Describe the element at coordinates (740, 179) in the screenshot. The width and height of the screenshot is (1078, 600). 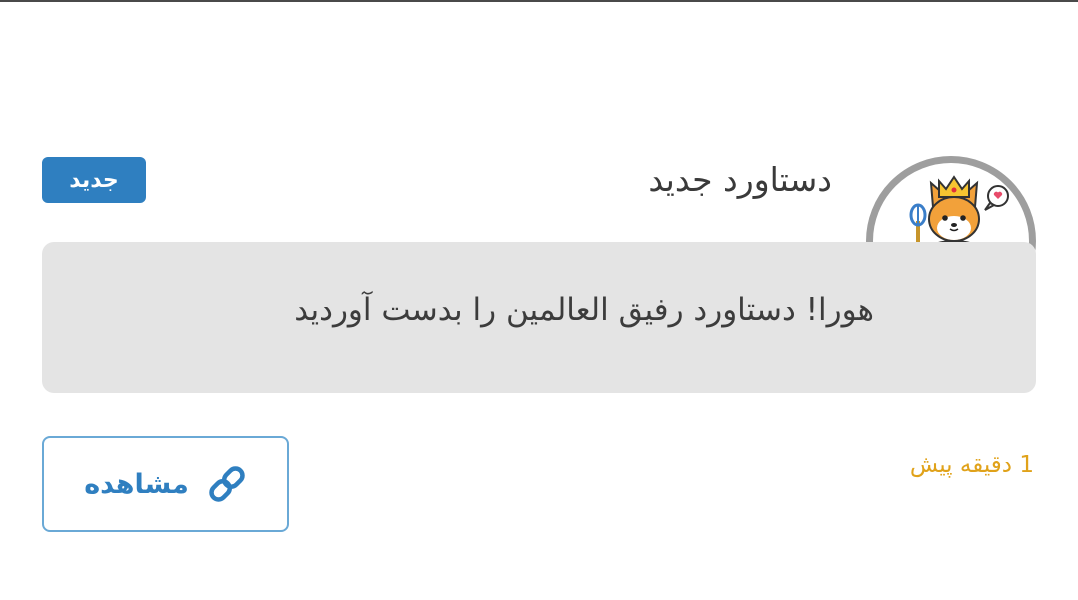
I see `notification-title: دستاورد جدید` at that location.